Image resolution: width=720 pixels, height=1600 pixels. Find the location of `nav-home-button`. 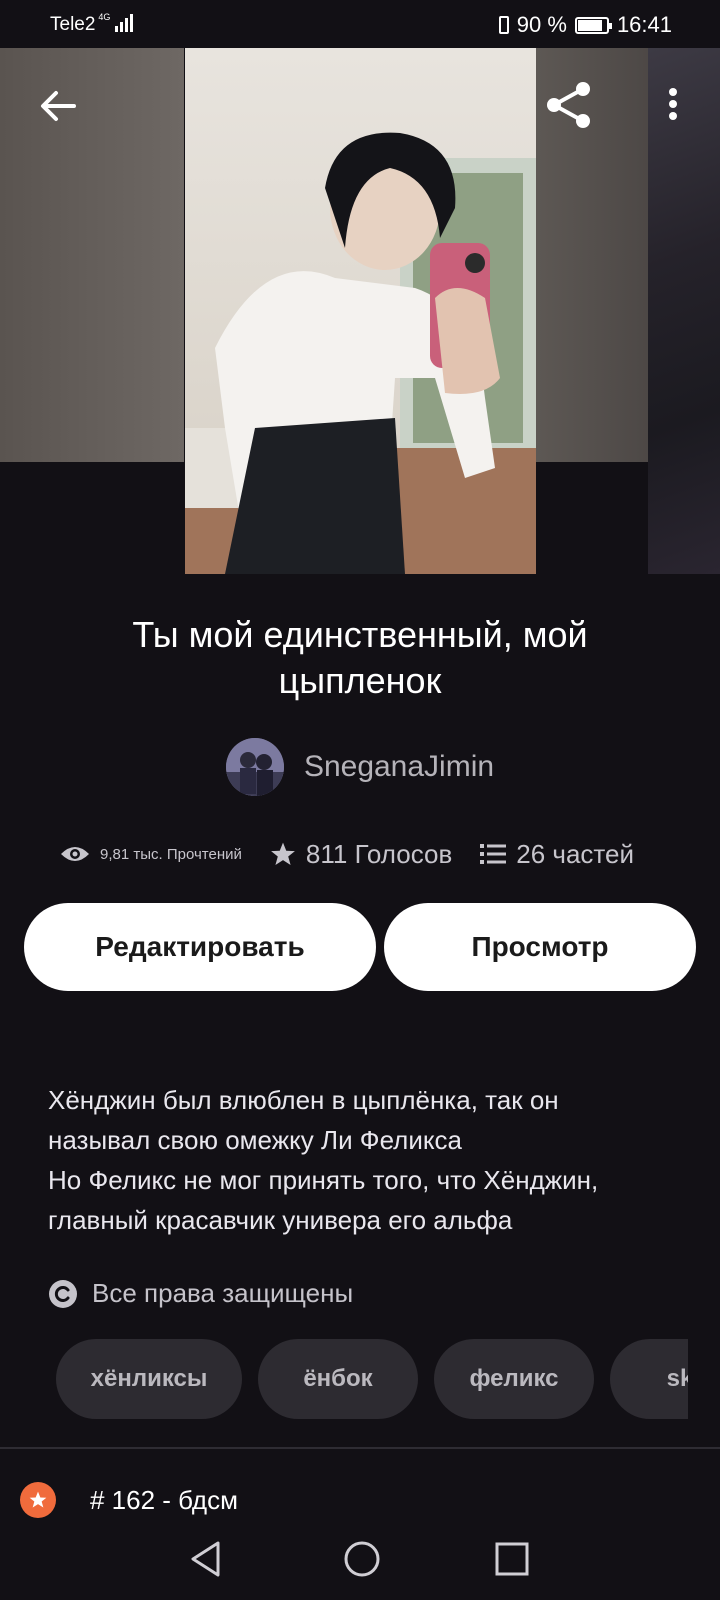

nav-home-button is located at coordinates (362, 1559).